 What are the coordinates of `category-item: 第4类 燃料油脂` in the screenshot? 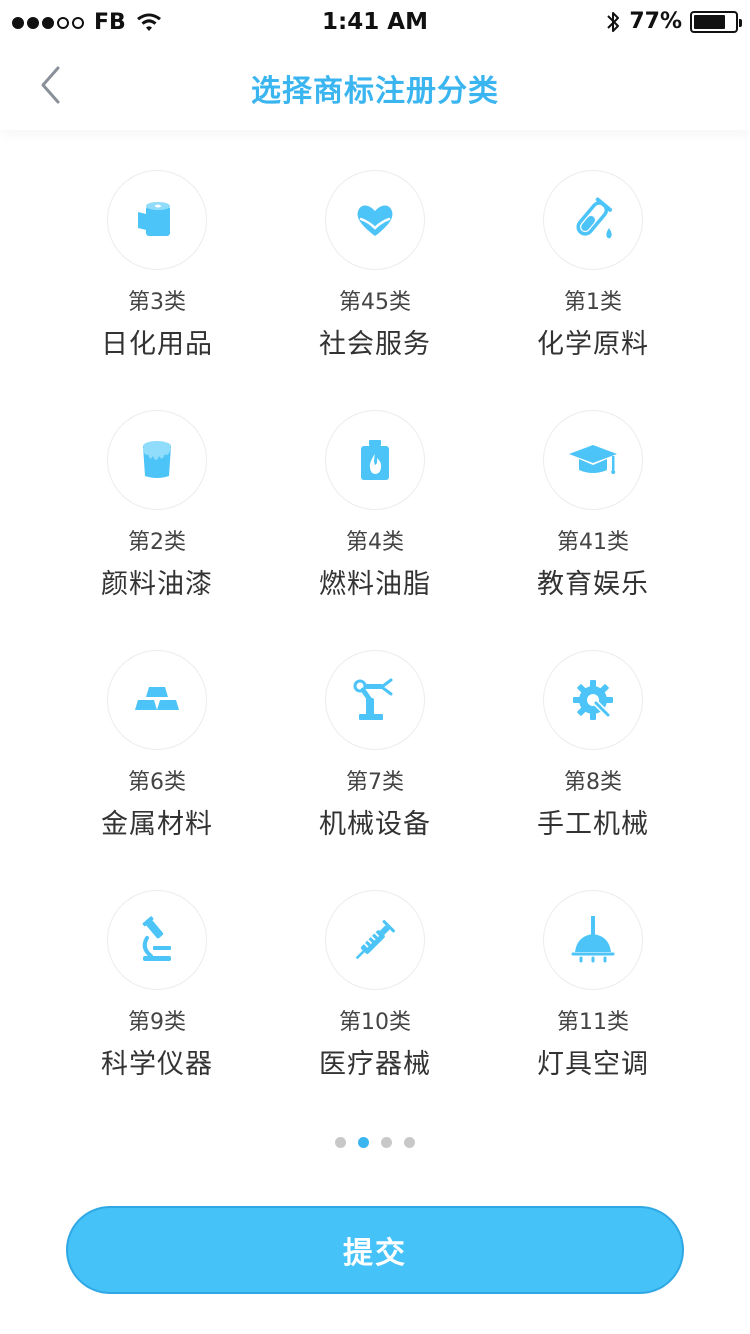 It's located at (375, 530).